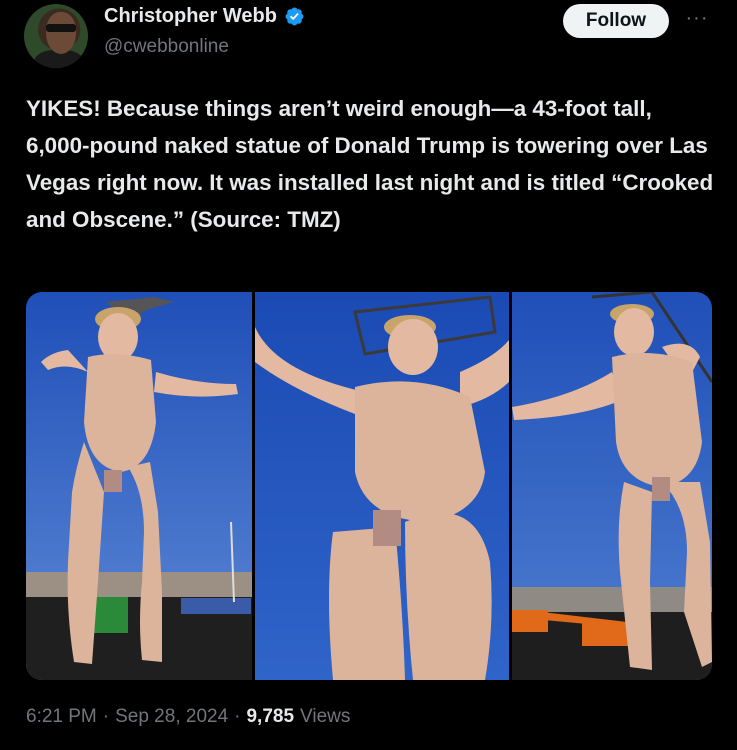  Describe the element at coordinates (171, 717) in the screenshot. I see `tweet-date: Sep 28, 2024` at that location.